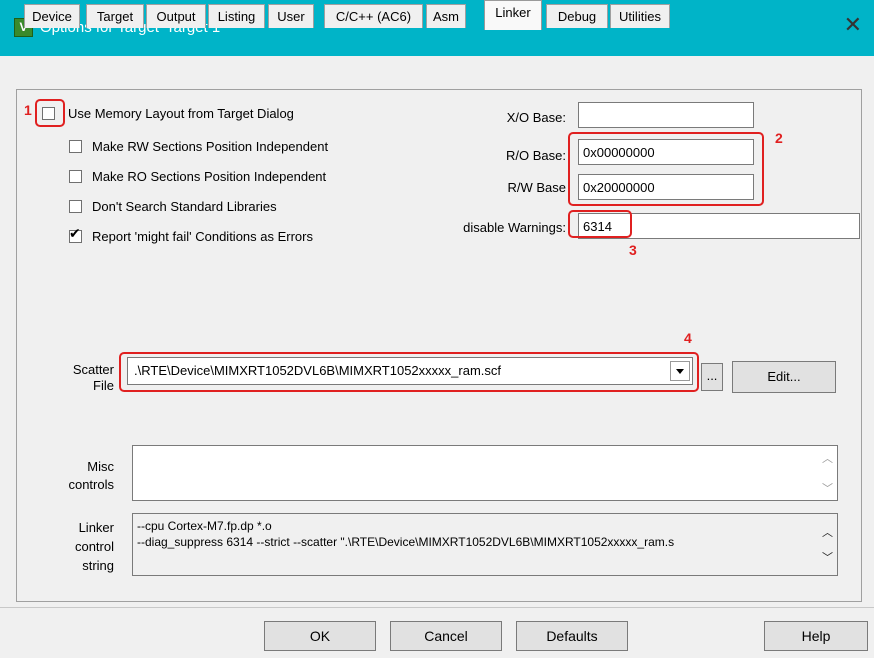  I want to click on rw-independent-checkbox, so click(75, 146).